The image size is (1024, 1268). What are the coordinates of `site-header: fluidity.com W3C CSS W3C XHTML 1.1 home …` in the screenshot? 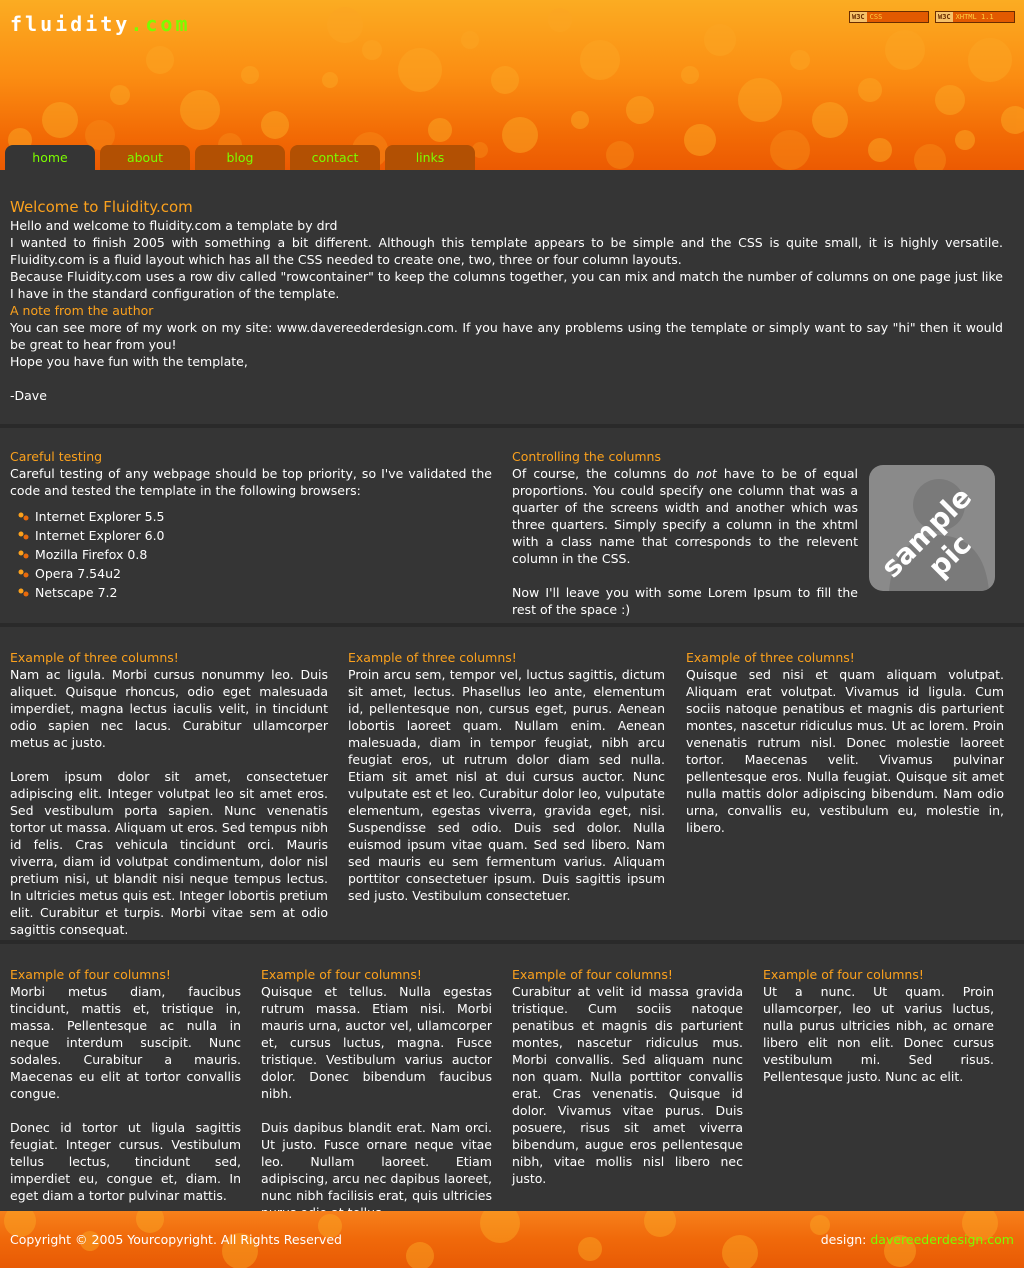 It's located at (512, 85).